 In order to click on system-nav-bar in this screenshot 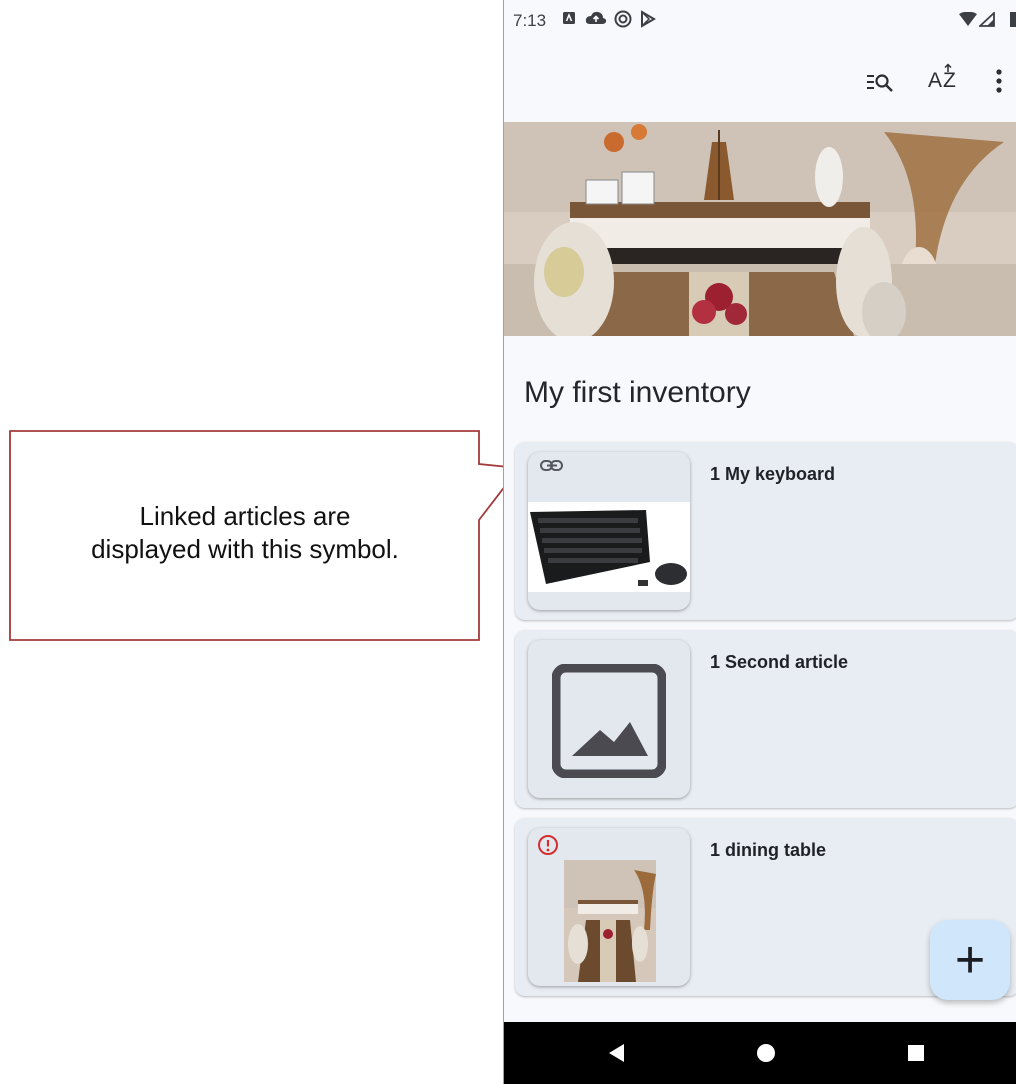, I will do `click(760, 1053)`.